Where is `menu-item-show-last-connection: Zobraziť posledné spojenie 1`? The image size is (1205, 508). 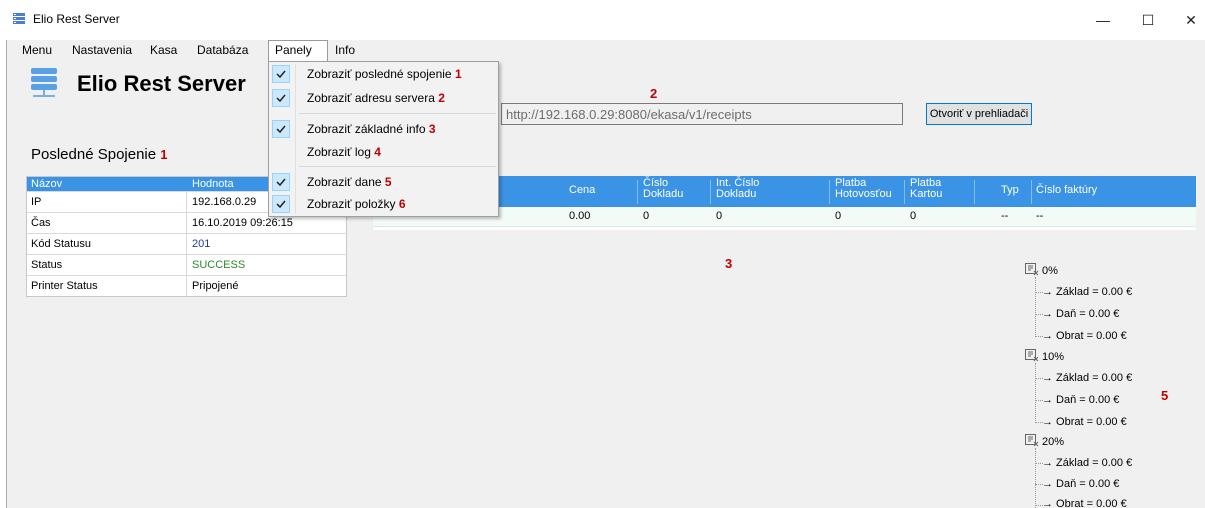 menu-item-show-last-connection: Zobraziť posledné spojenie 1 is located at coordinates (383, 74).